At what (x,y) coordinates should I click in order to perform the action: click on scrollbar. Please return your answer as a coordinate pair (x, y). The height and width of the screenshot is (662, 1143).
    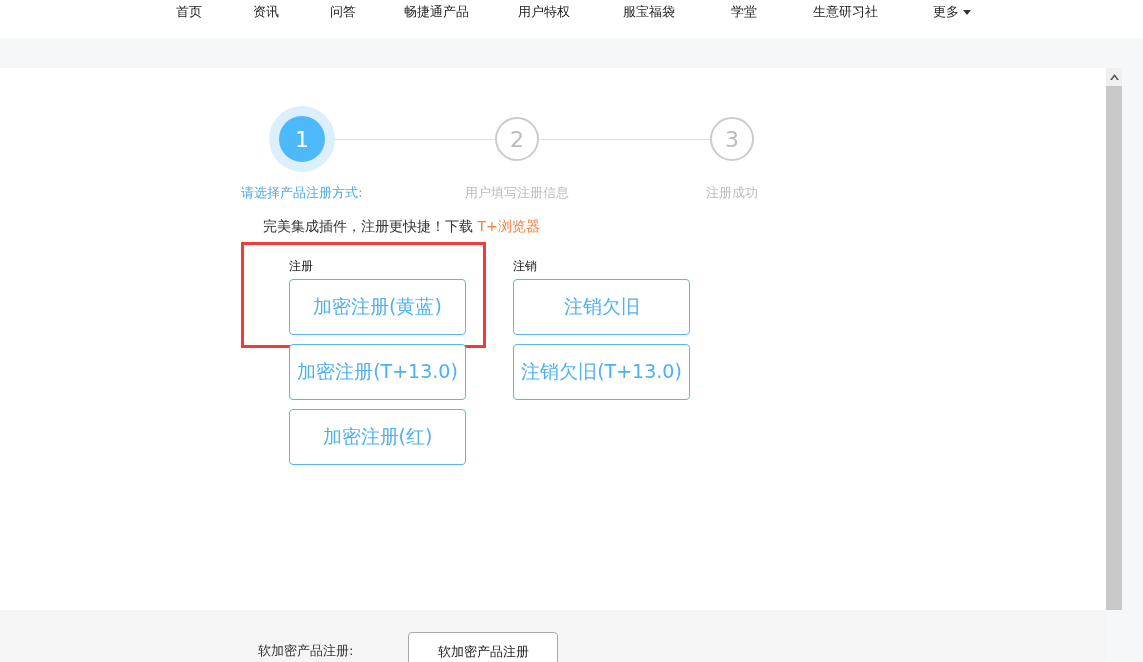
    Looking at the image, I should click on (1114, 339).